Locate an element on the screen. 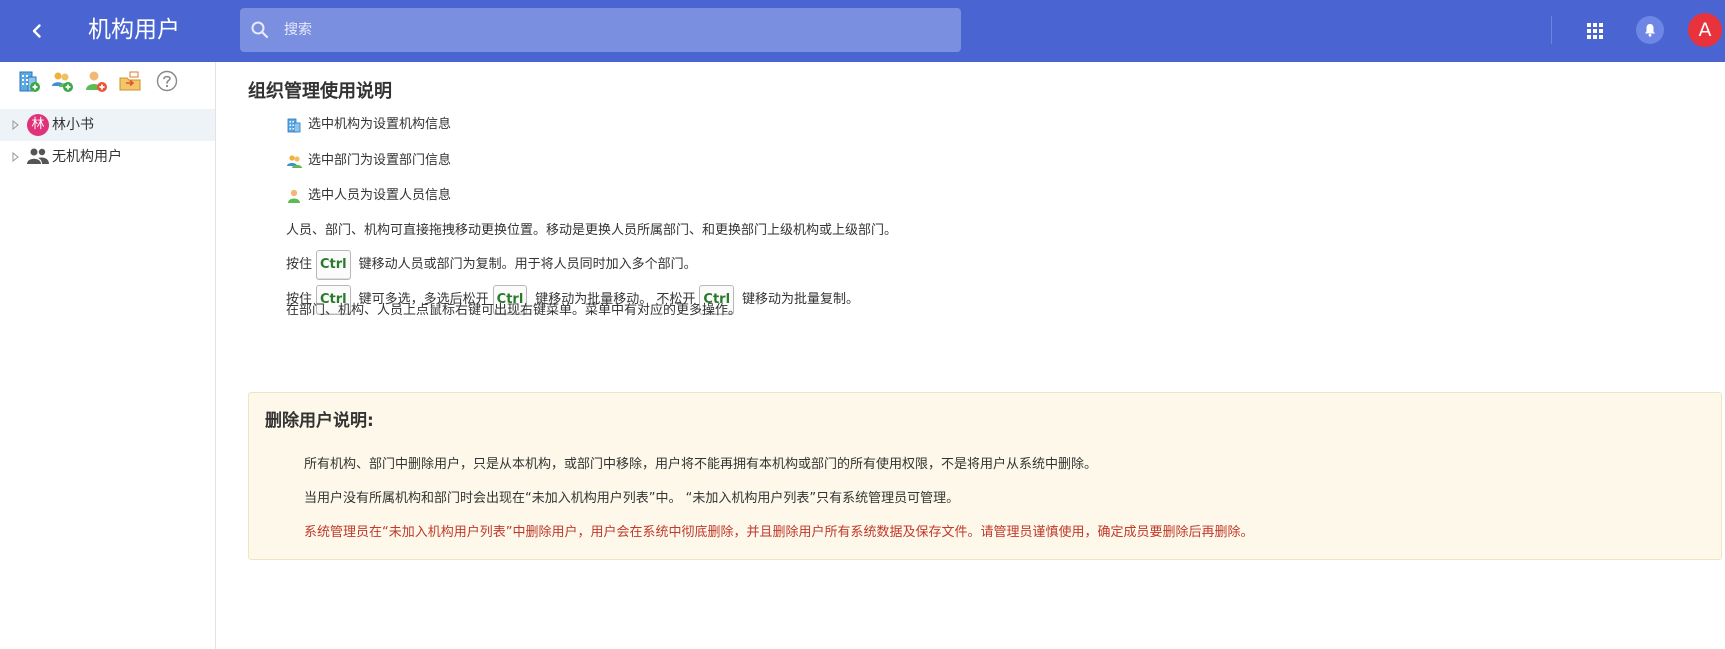 The height and width of the screenshot is (649, 1725). org-tree: 林 林小书 无机构用户 is located at coordinates (107, 141).